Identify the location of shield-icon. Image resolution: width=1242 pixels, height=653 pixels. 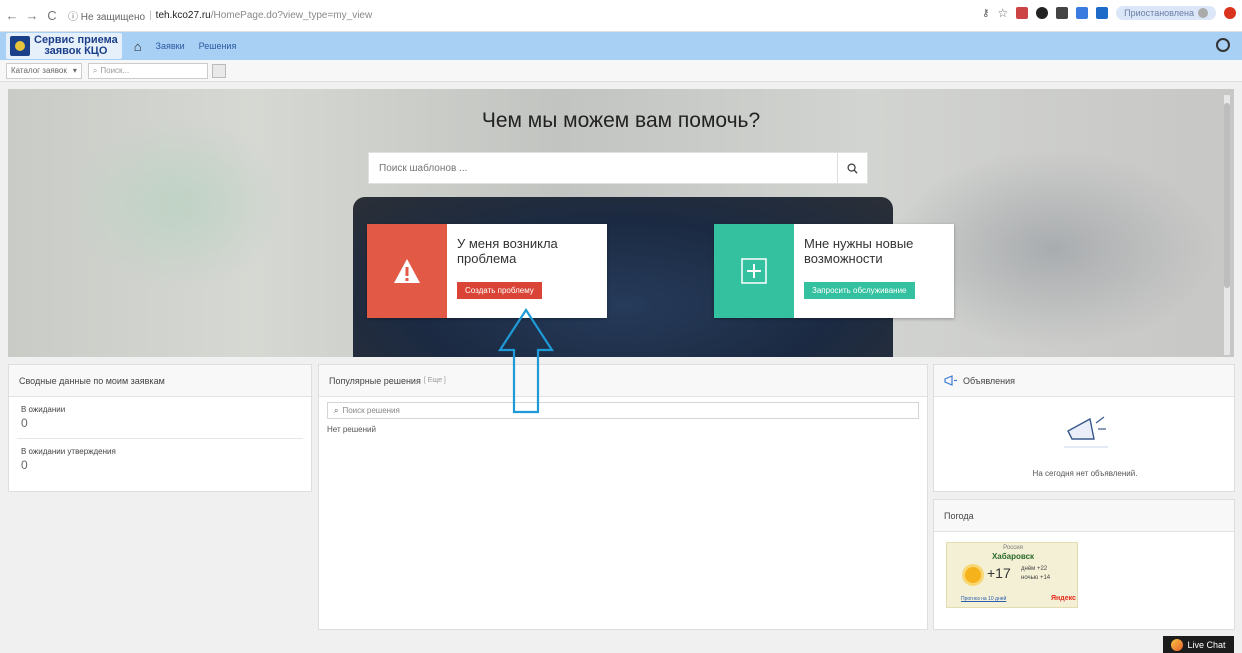
(1082, 13).